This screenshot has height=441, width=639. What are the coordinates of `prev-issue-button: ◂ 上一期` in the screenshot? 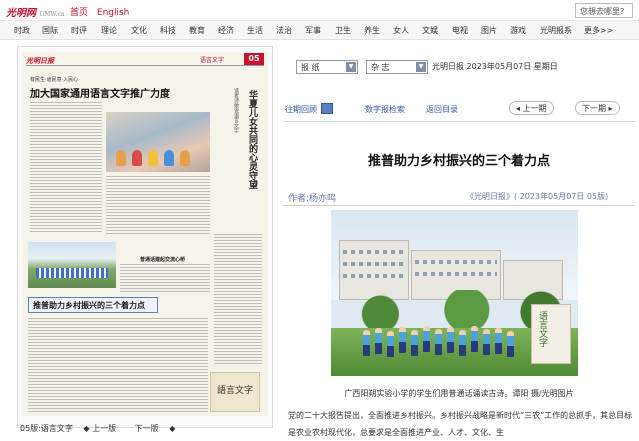 It's located at (531, 108).